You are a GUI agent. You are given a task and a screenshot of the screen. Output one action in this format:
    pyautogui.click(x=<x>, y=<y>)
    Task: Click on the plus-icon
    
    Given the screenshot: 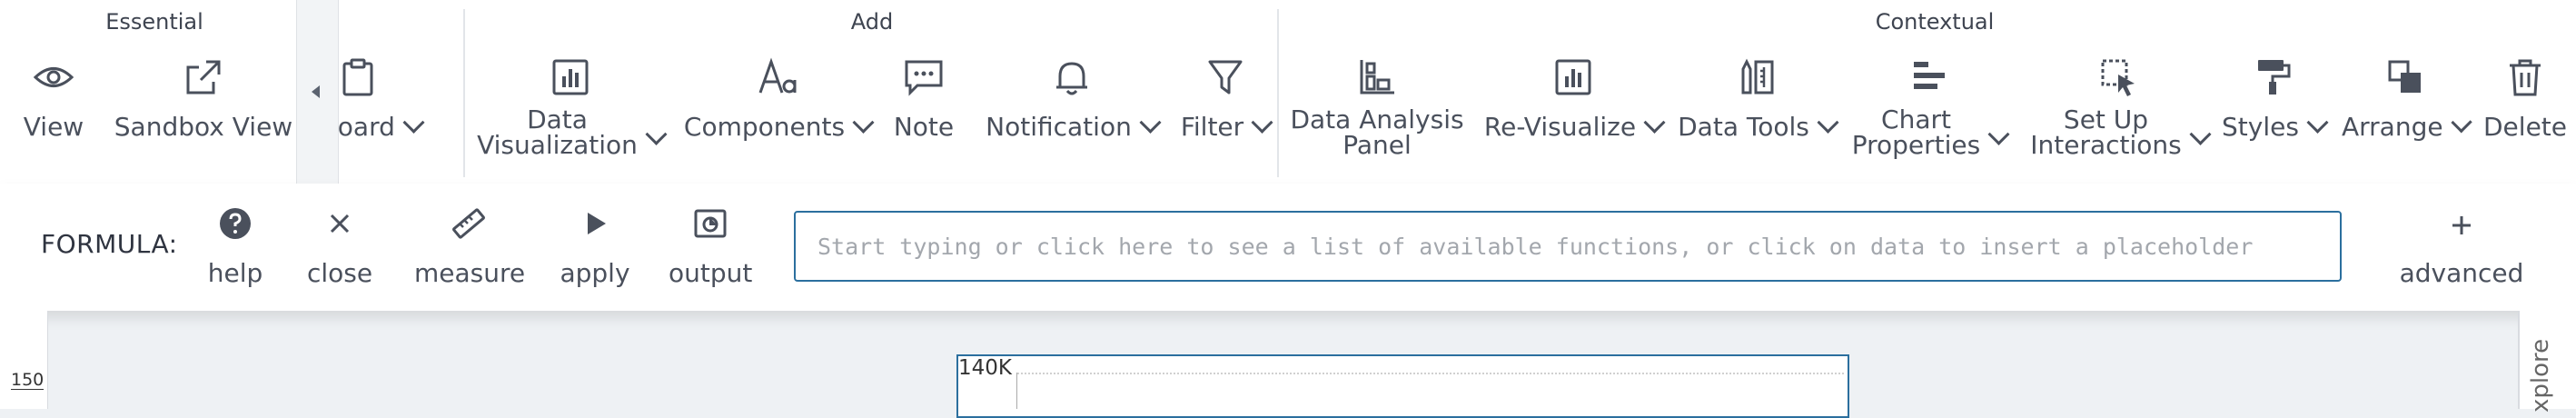 What is the action you would take?
    pyautogui.click(x=2461, y=225)
    